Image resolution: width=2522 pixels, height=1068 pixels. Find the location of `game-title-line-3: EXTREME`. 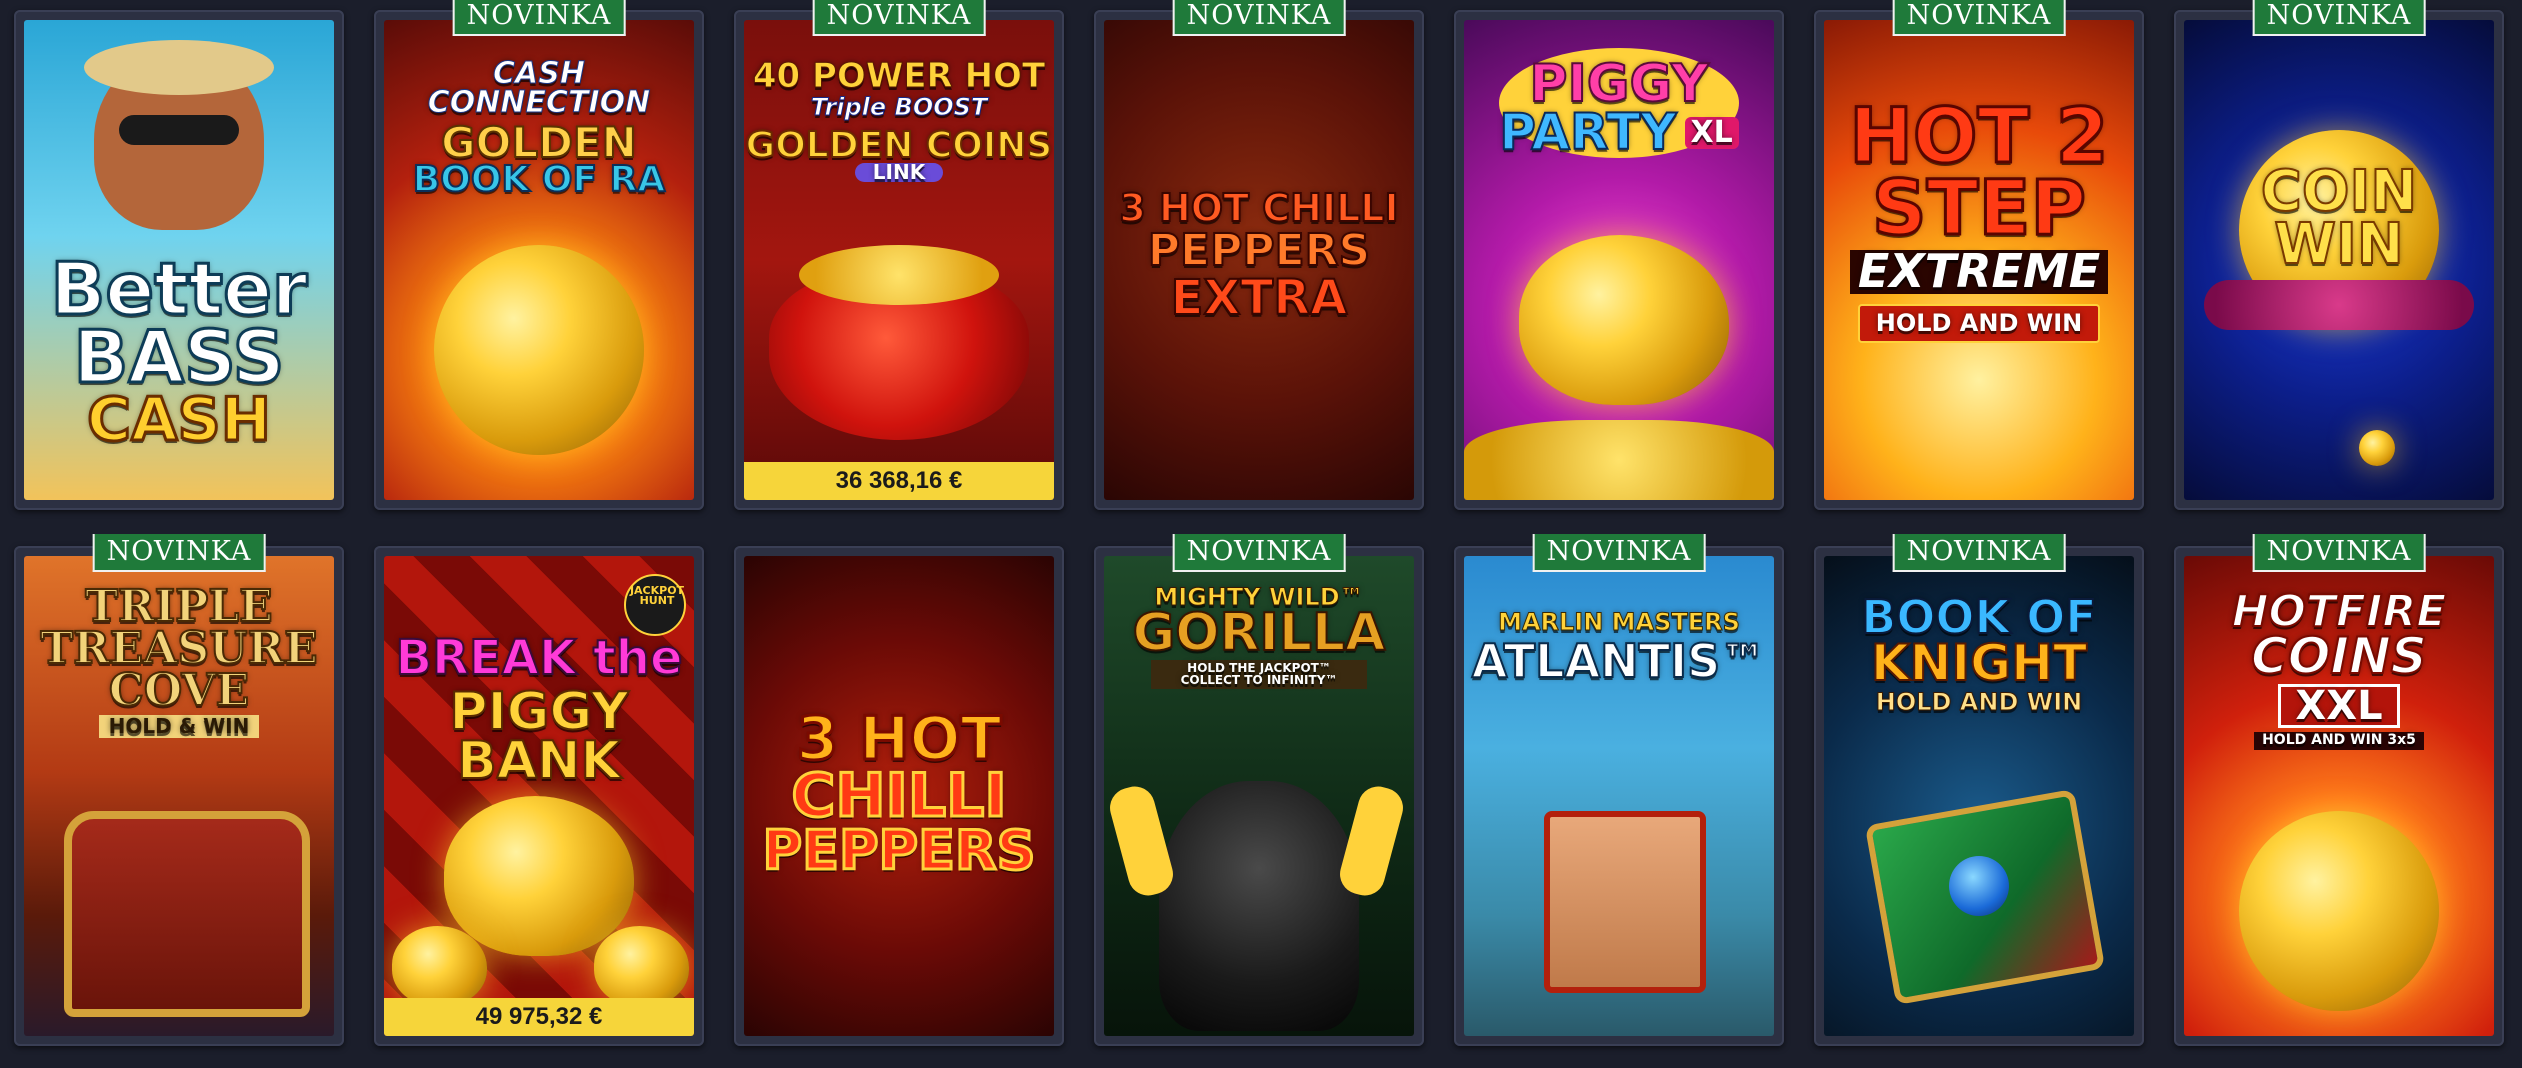

game-title-line-3: EXTREME is located at coordinates (1979, 271).